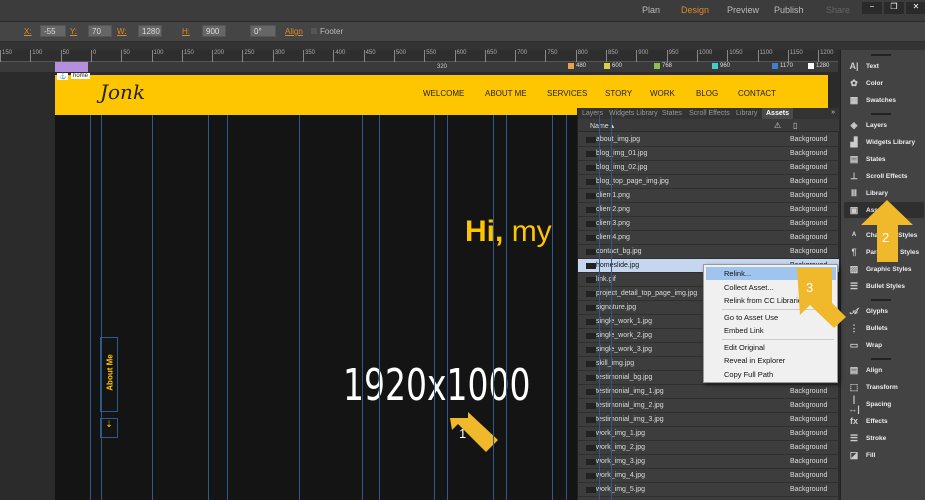 The width and height of the screenshot is (925, 500). Describe the element at coordinates (71, 67) in the screenshot. I see `breakpoint-start` at that location.